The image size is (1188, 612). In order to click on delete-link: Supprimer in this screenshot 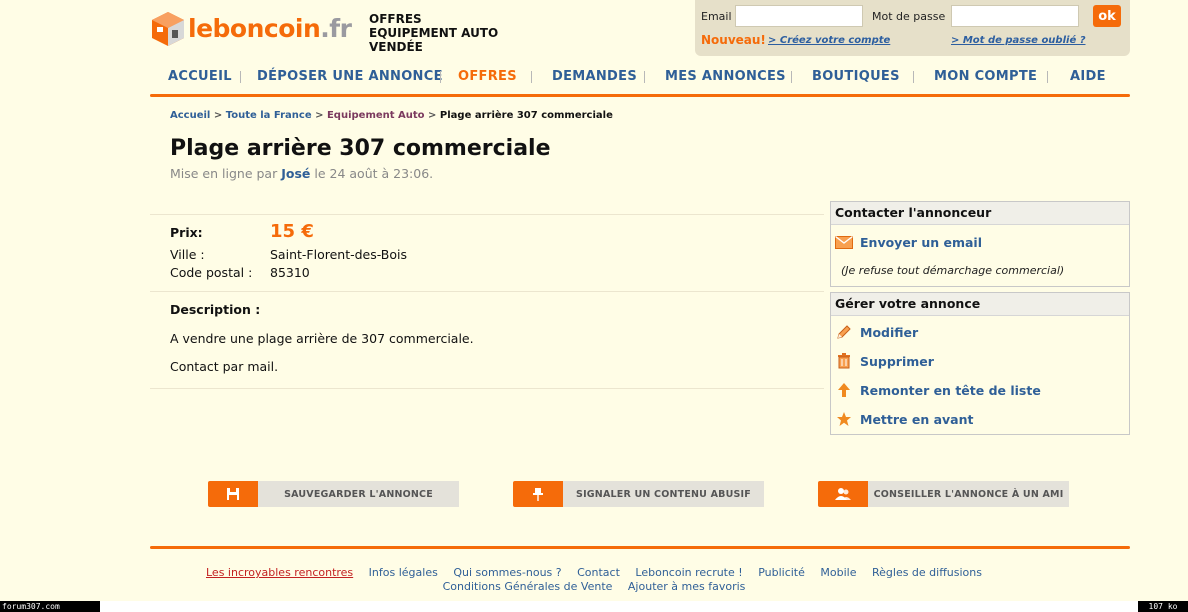, I will do `click(884, 361)`.